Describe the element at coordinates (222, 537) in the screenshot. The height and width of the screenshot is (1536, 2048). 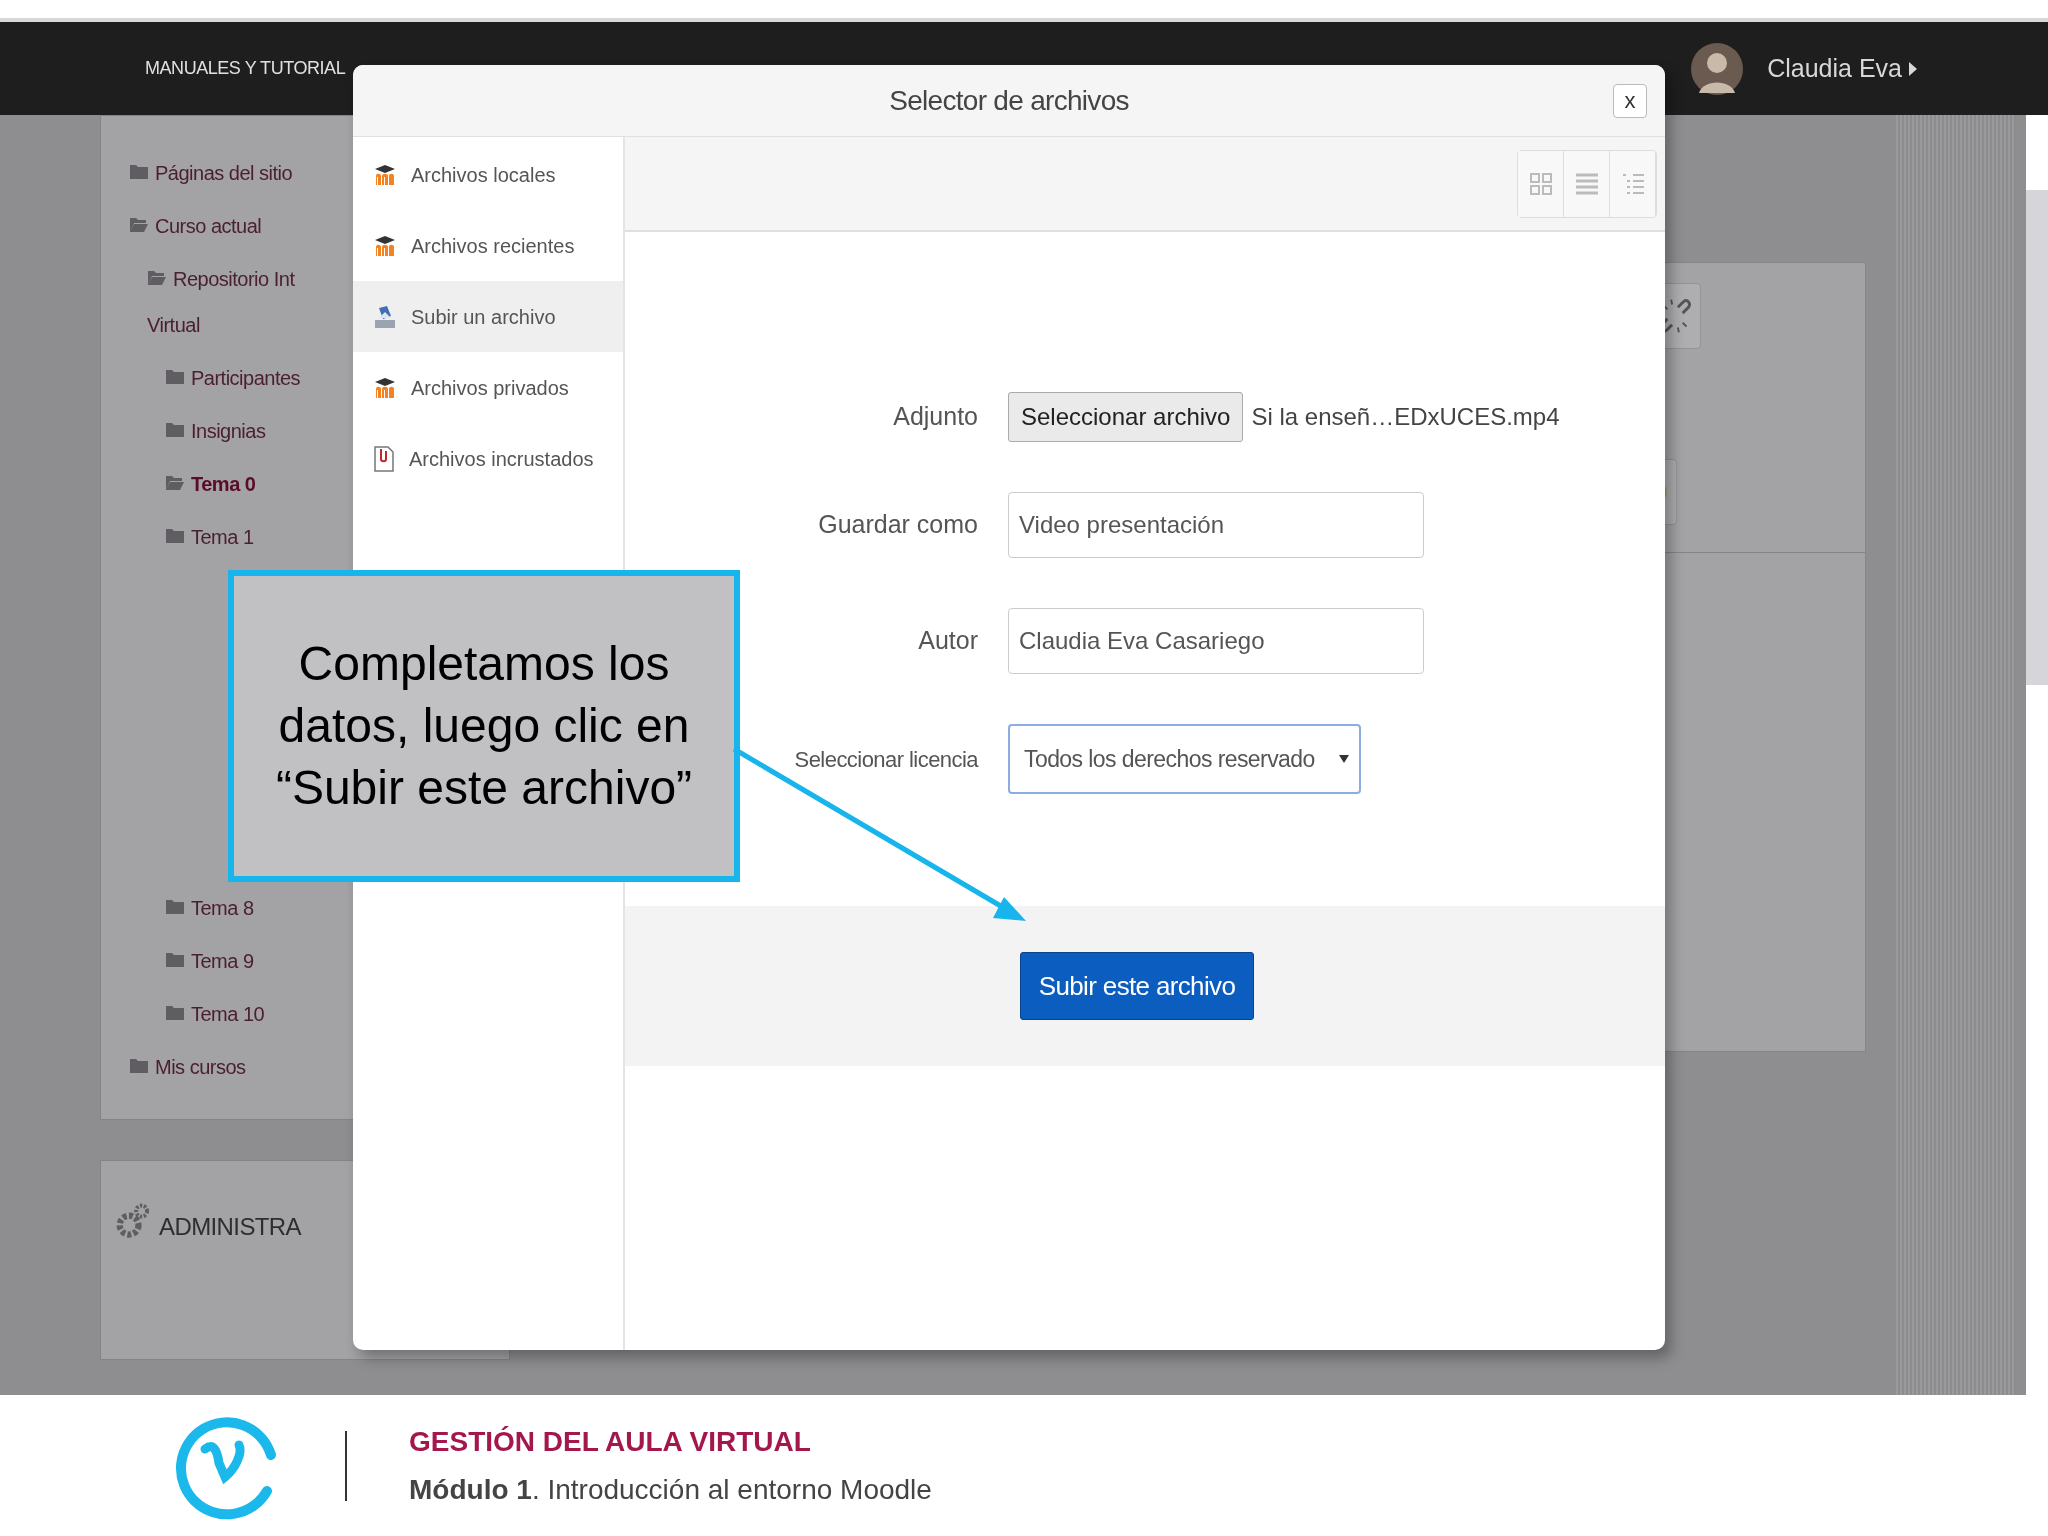
I see `tree-item: Tema 1` at that location.